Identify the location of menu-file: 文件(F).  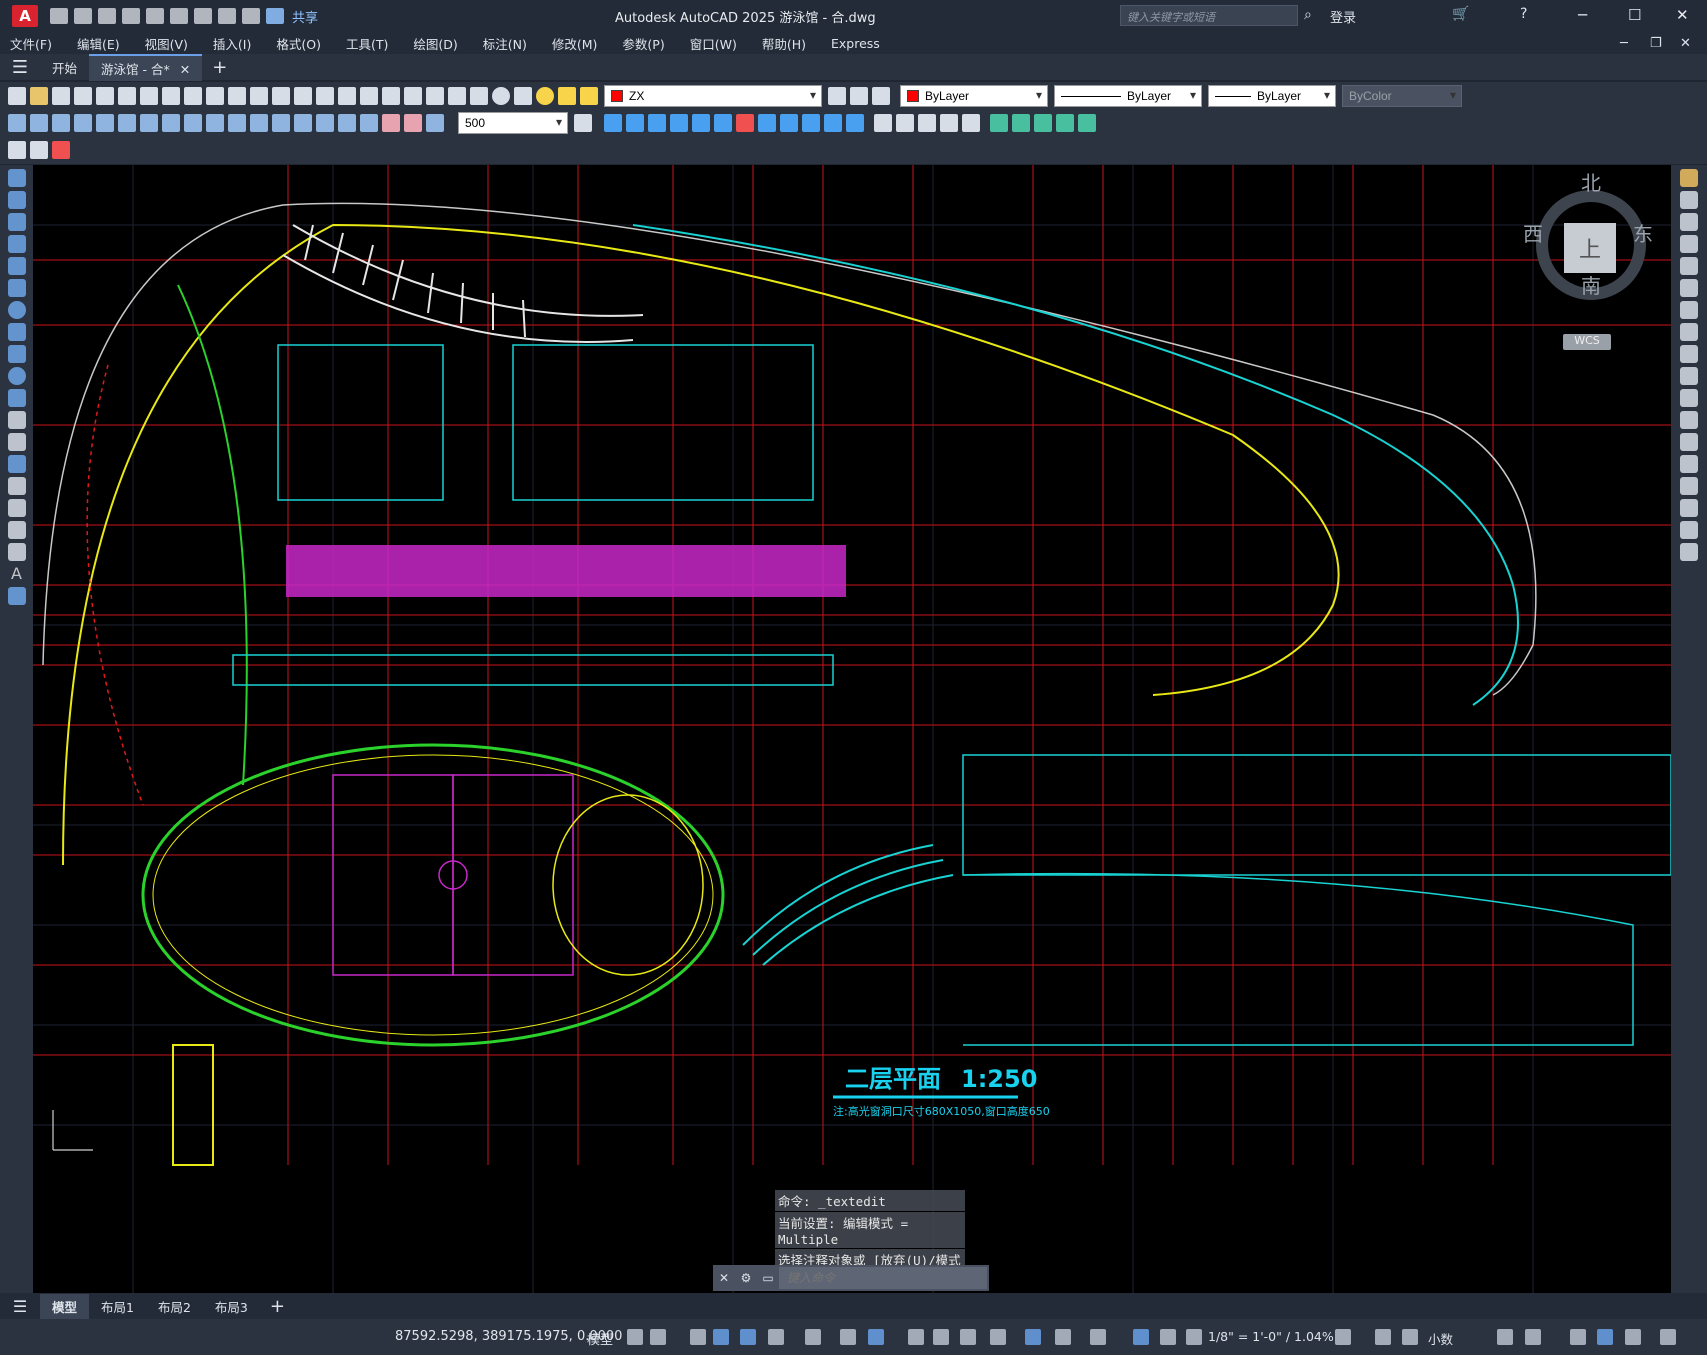
(31, 43).